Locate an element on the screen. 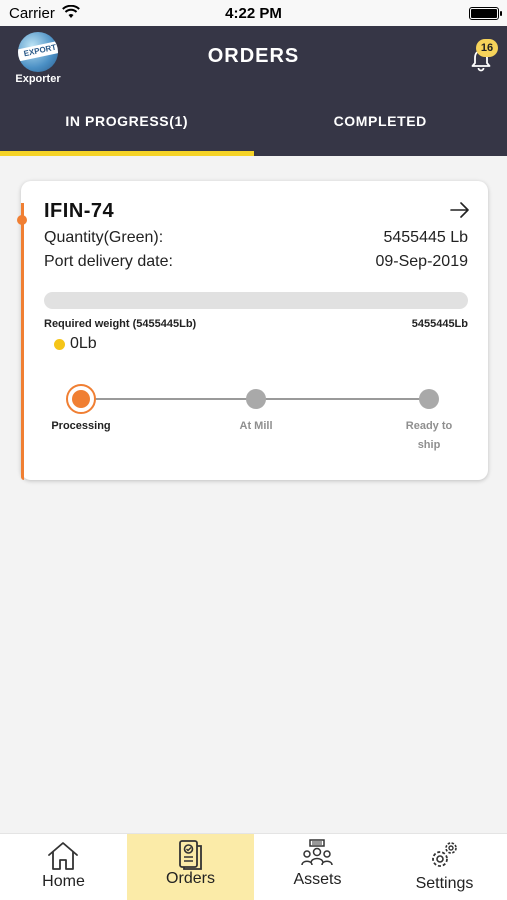 The width and height of the screenshot is (507, 900). order-id: IFIN-74 is located at coordinates (79, 211).